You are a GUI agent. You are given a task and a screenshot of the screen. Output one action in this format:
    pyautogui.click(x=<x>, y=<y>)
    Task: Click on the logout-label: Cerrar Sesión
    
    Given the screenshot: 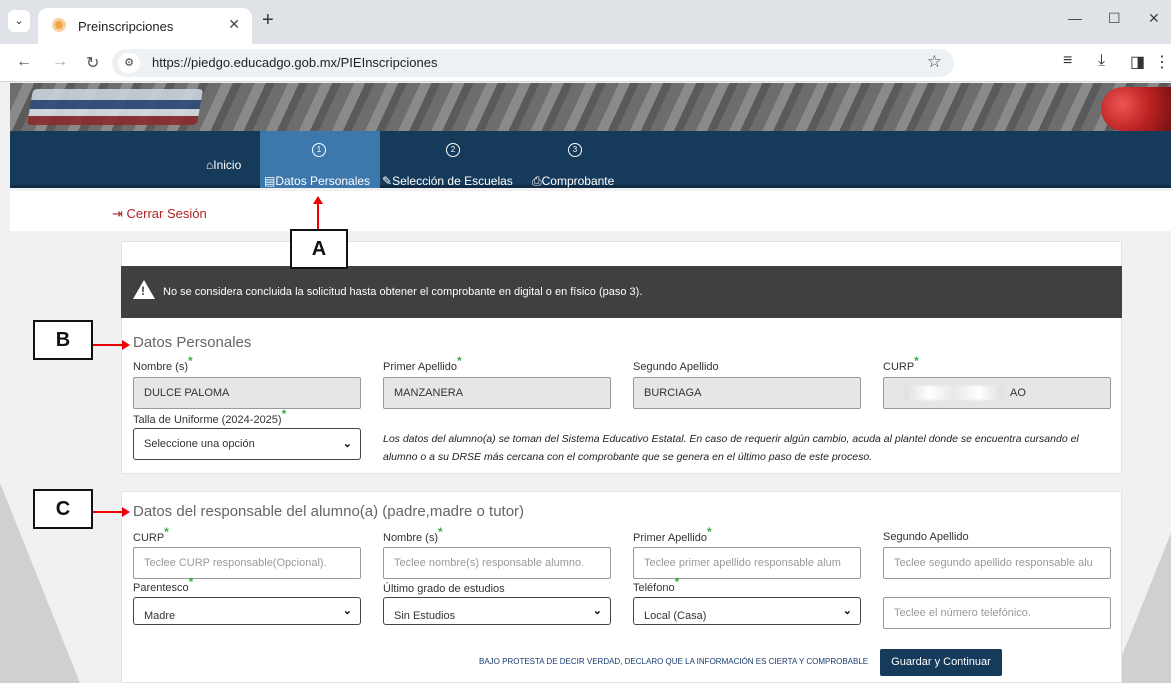 What is the action you would take?
    pyautogui.click(x=166, y=213)
    